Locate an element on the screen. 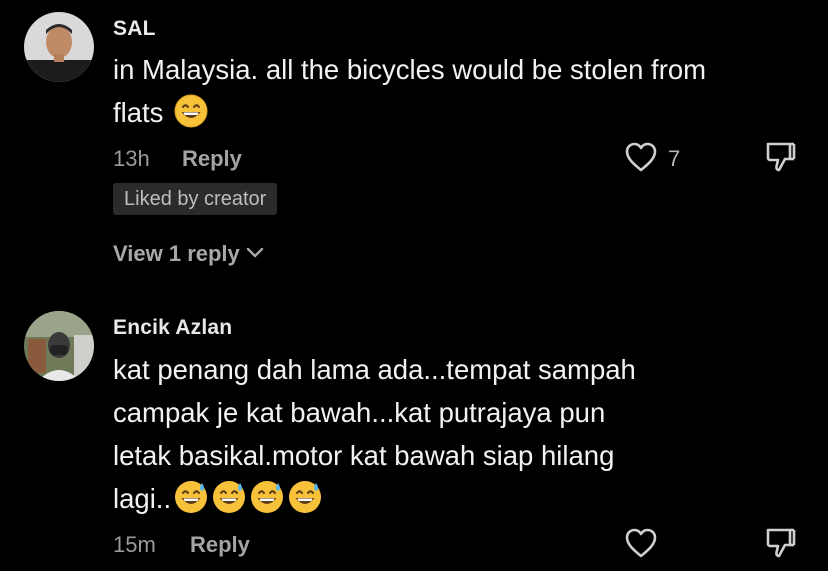  comment-line: campak je kat bawah...kat putrajaya pun is located at coordinates (359, 412).